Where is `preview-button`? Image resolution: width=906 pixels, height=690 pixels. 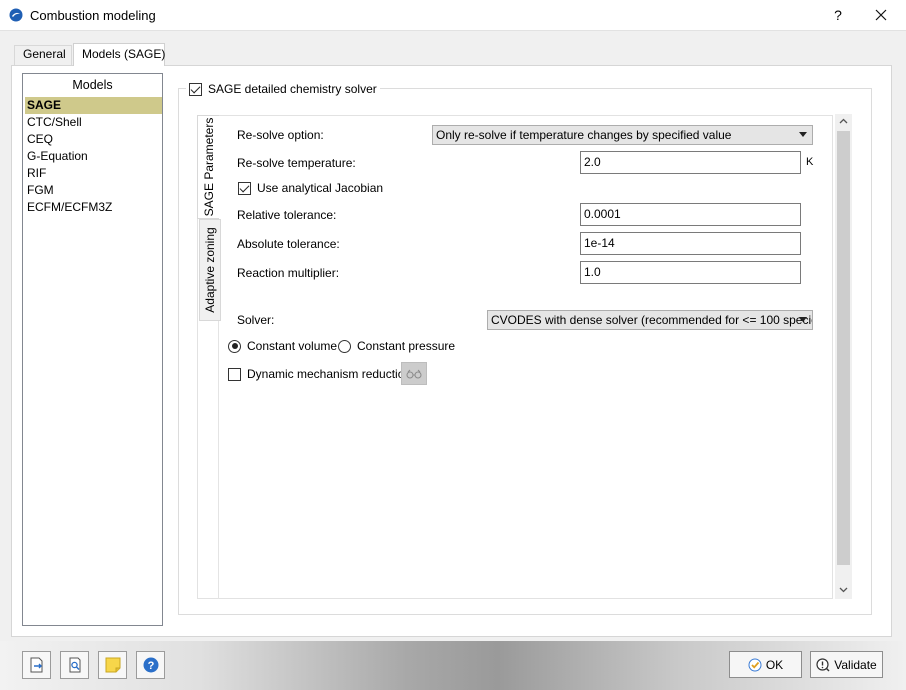 preview-button is located at coordinates (74, 665).